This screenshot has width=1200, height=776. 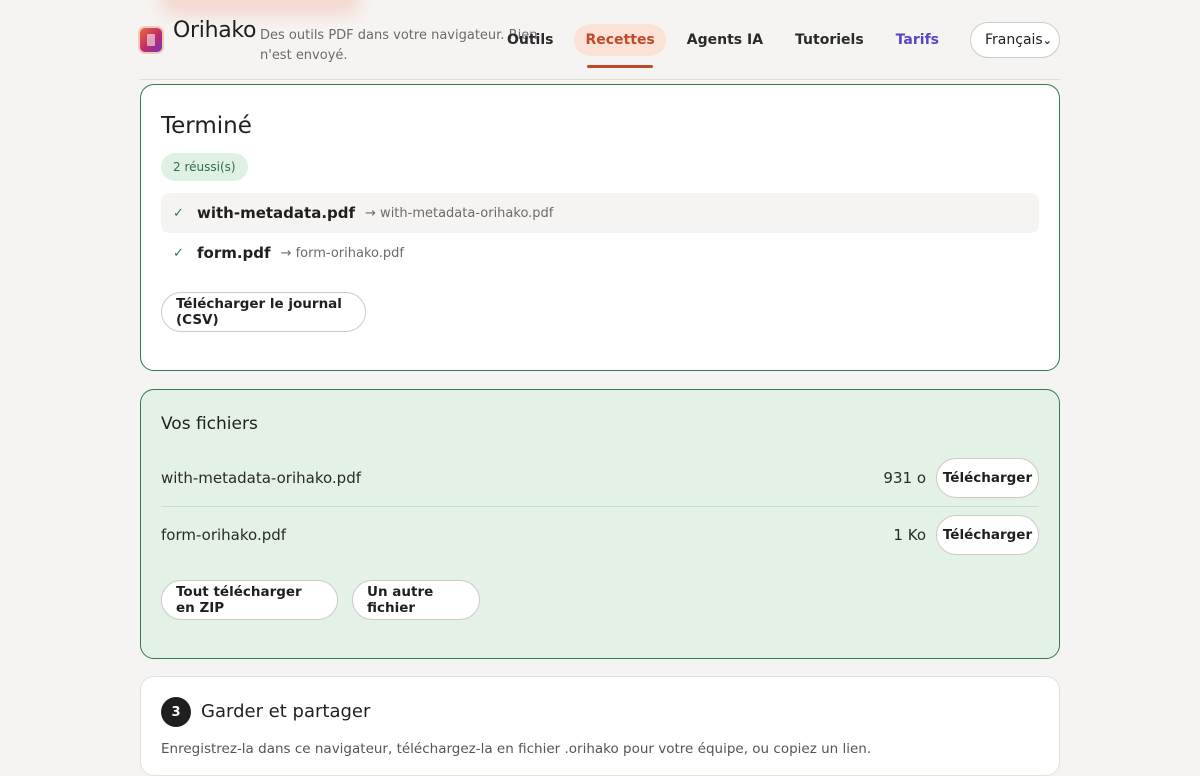 What do you see at coordinates (286, 711) in the screenshot?
I see `share-title: Garder et partager` at bounding box center [286, 711].